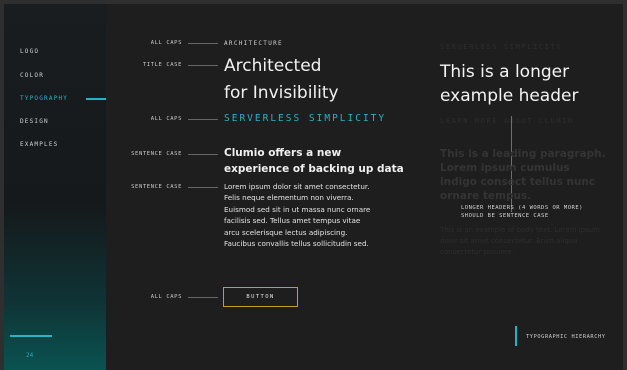 This screenshot has width=627, height=370. What do you see at coordinates (31, 336) in the screenshot?
I see `progress-bar` at bounding box center [31, 336].